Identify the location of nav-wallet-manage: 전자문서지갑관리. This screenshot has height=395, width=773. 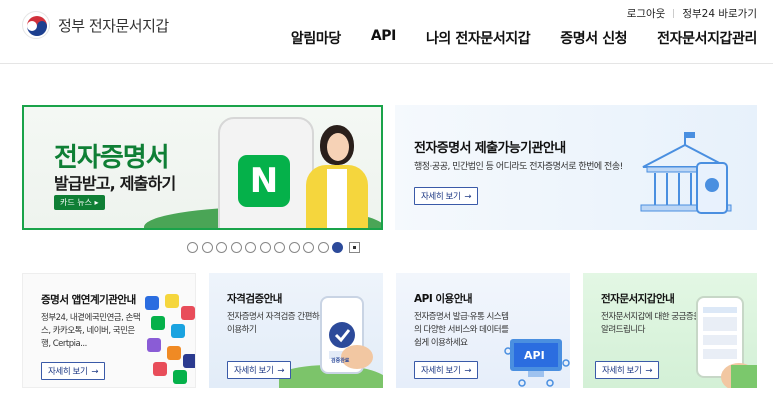
(707, 38).